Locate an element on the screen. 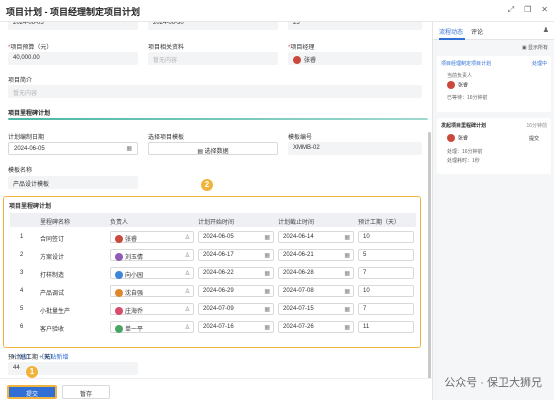 The width and height of the screenshot is (554, 400). save-draft-button: 暂存 is located at coordinates (86, 392).